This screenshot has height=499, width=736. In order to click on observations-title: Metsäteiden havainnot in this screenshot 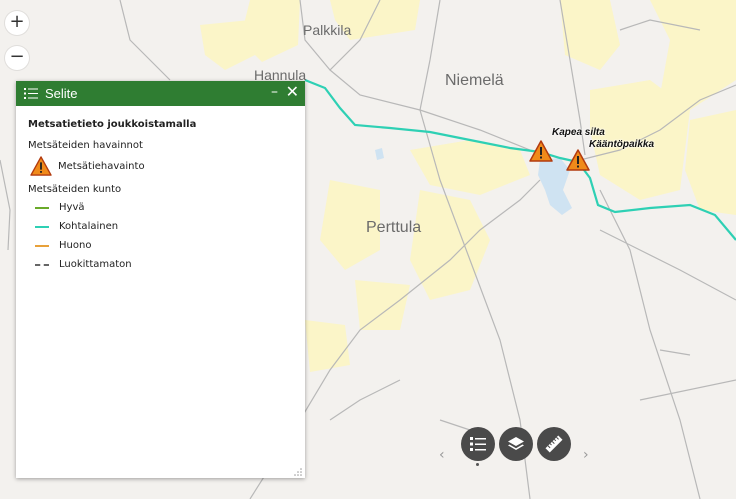, I will do `click(85, 145)`.